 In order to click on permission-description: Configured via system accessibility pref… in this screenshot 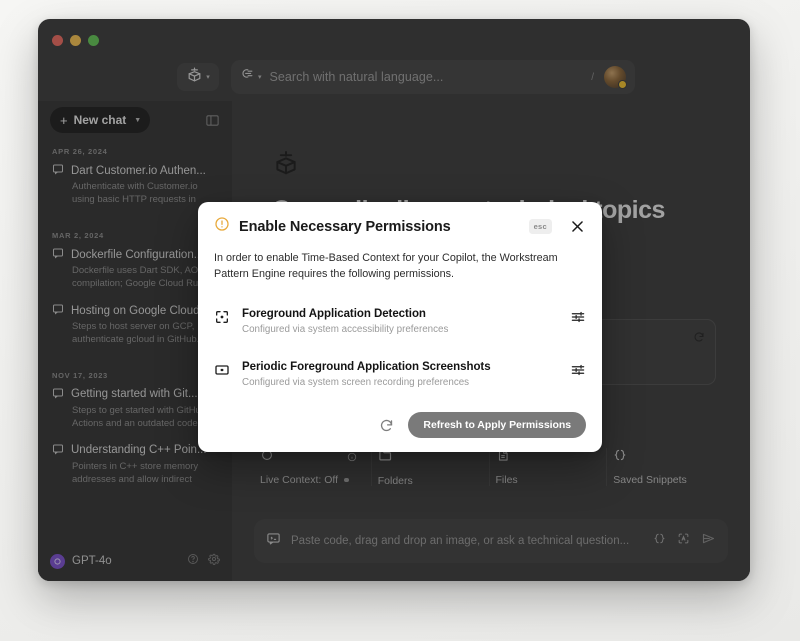, I will do `click(345, 330)`.